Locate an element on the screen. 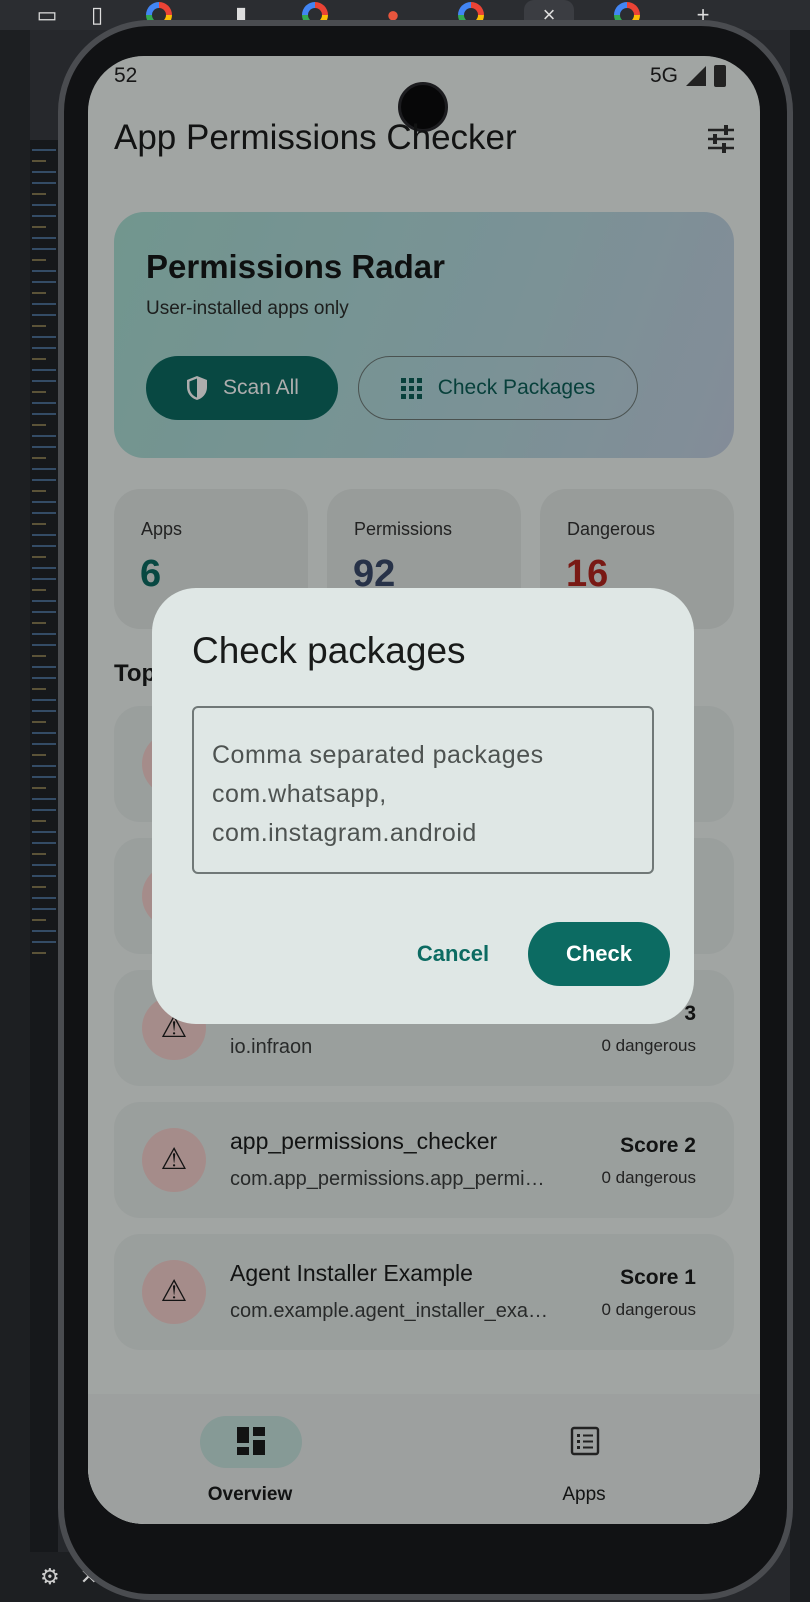  dialog-title: Check packages is located at coordinates (329, 650).